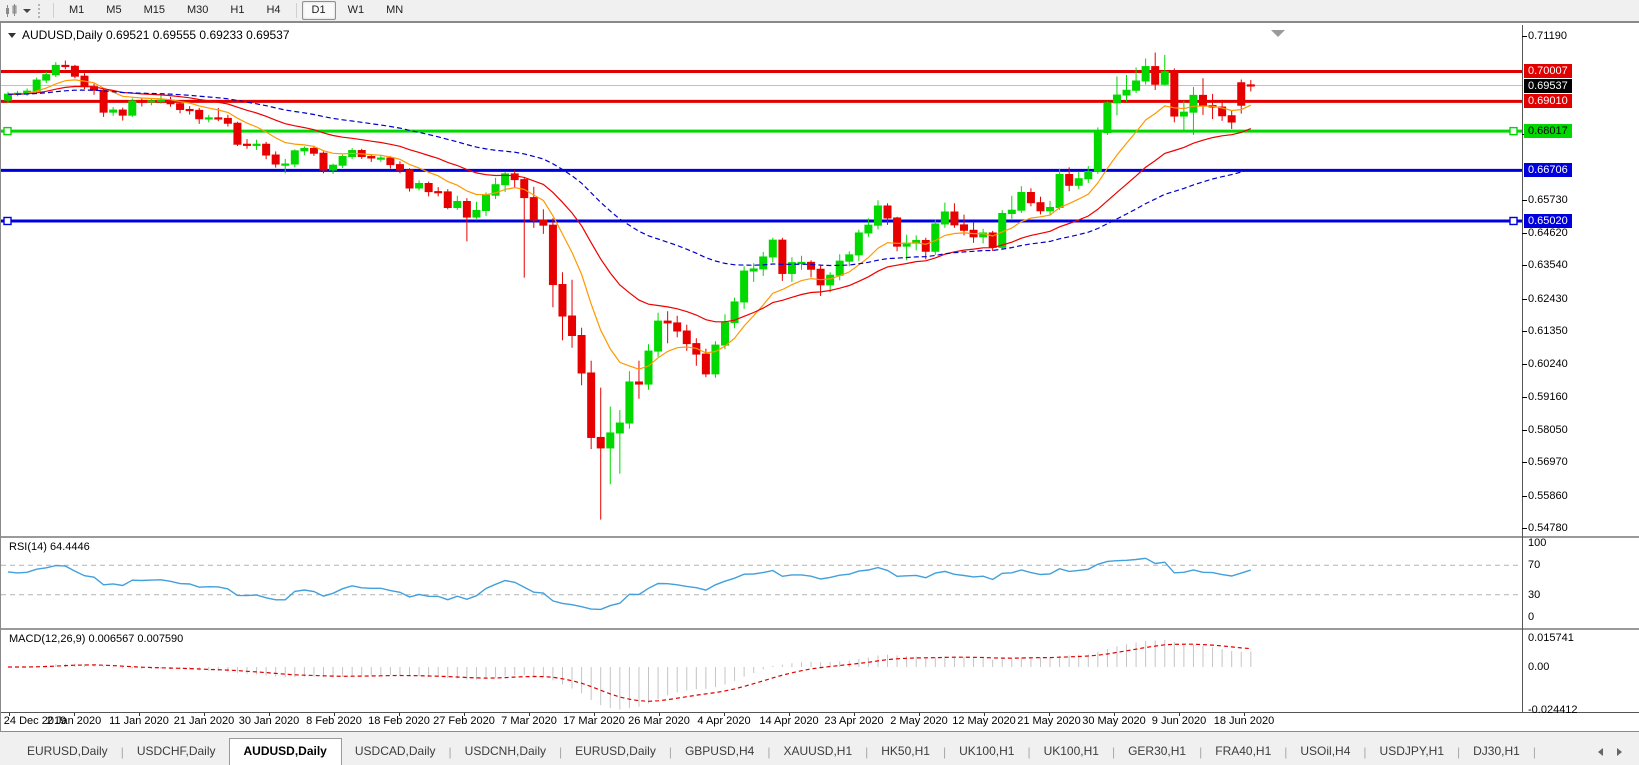 Image resolution: width=1639 pixels, height=765 pixels. What do you see at coordinates (1412, 752) in the screenshot?
I see `chart-tab-usdjpy-h1: USDJPY,H1` at bounding box center [1412, 752].